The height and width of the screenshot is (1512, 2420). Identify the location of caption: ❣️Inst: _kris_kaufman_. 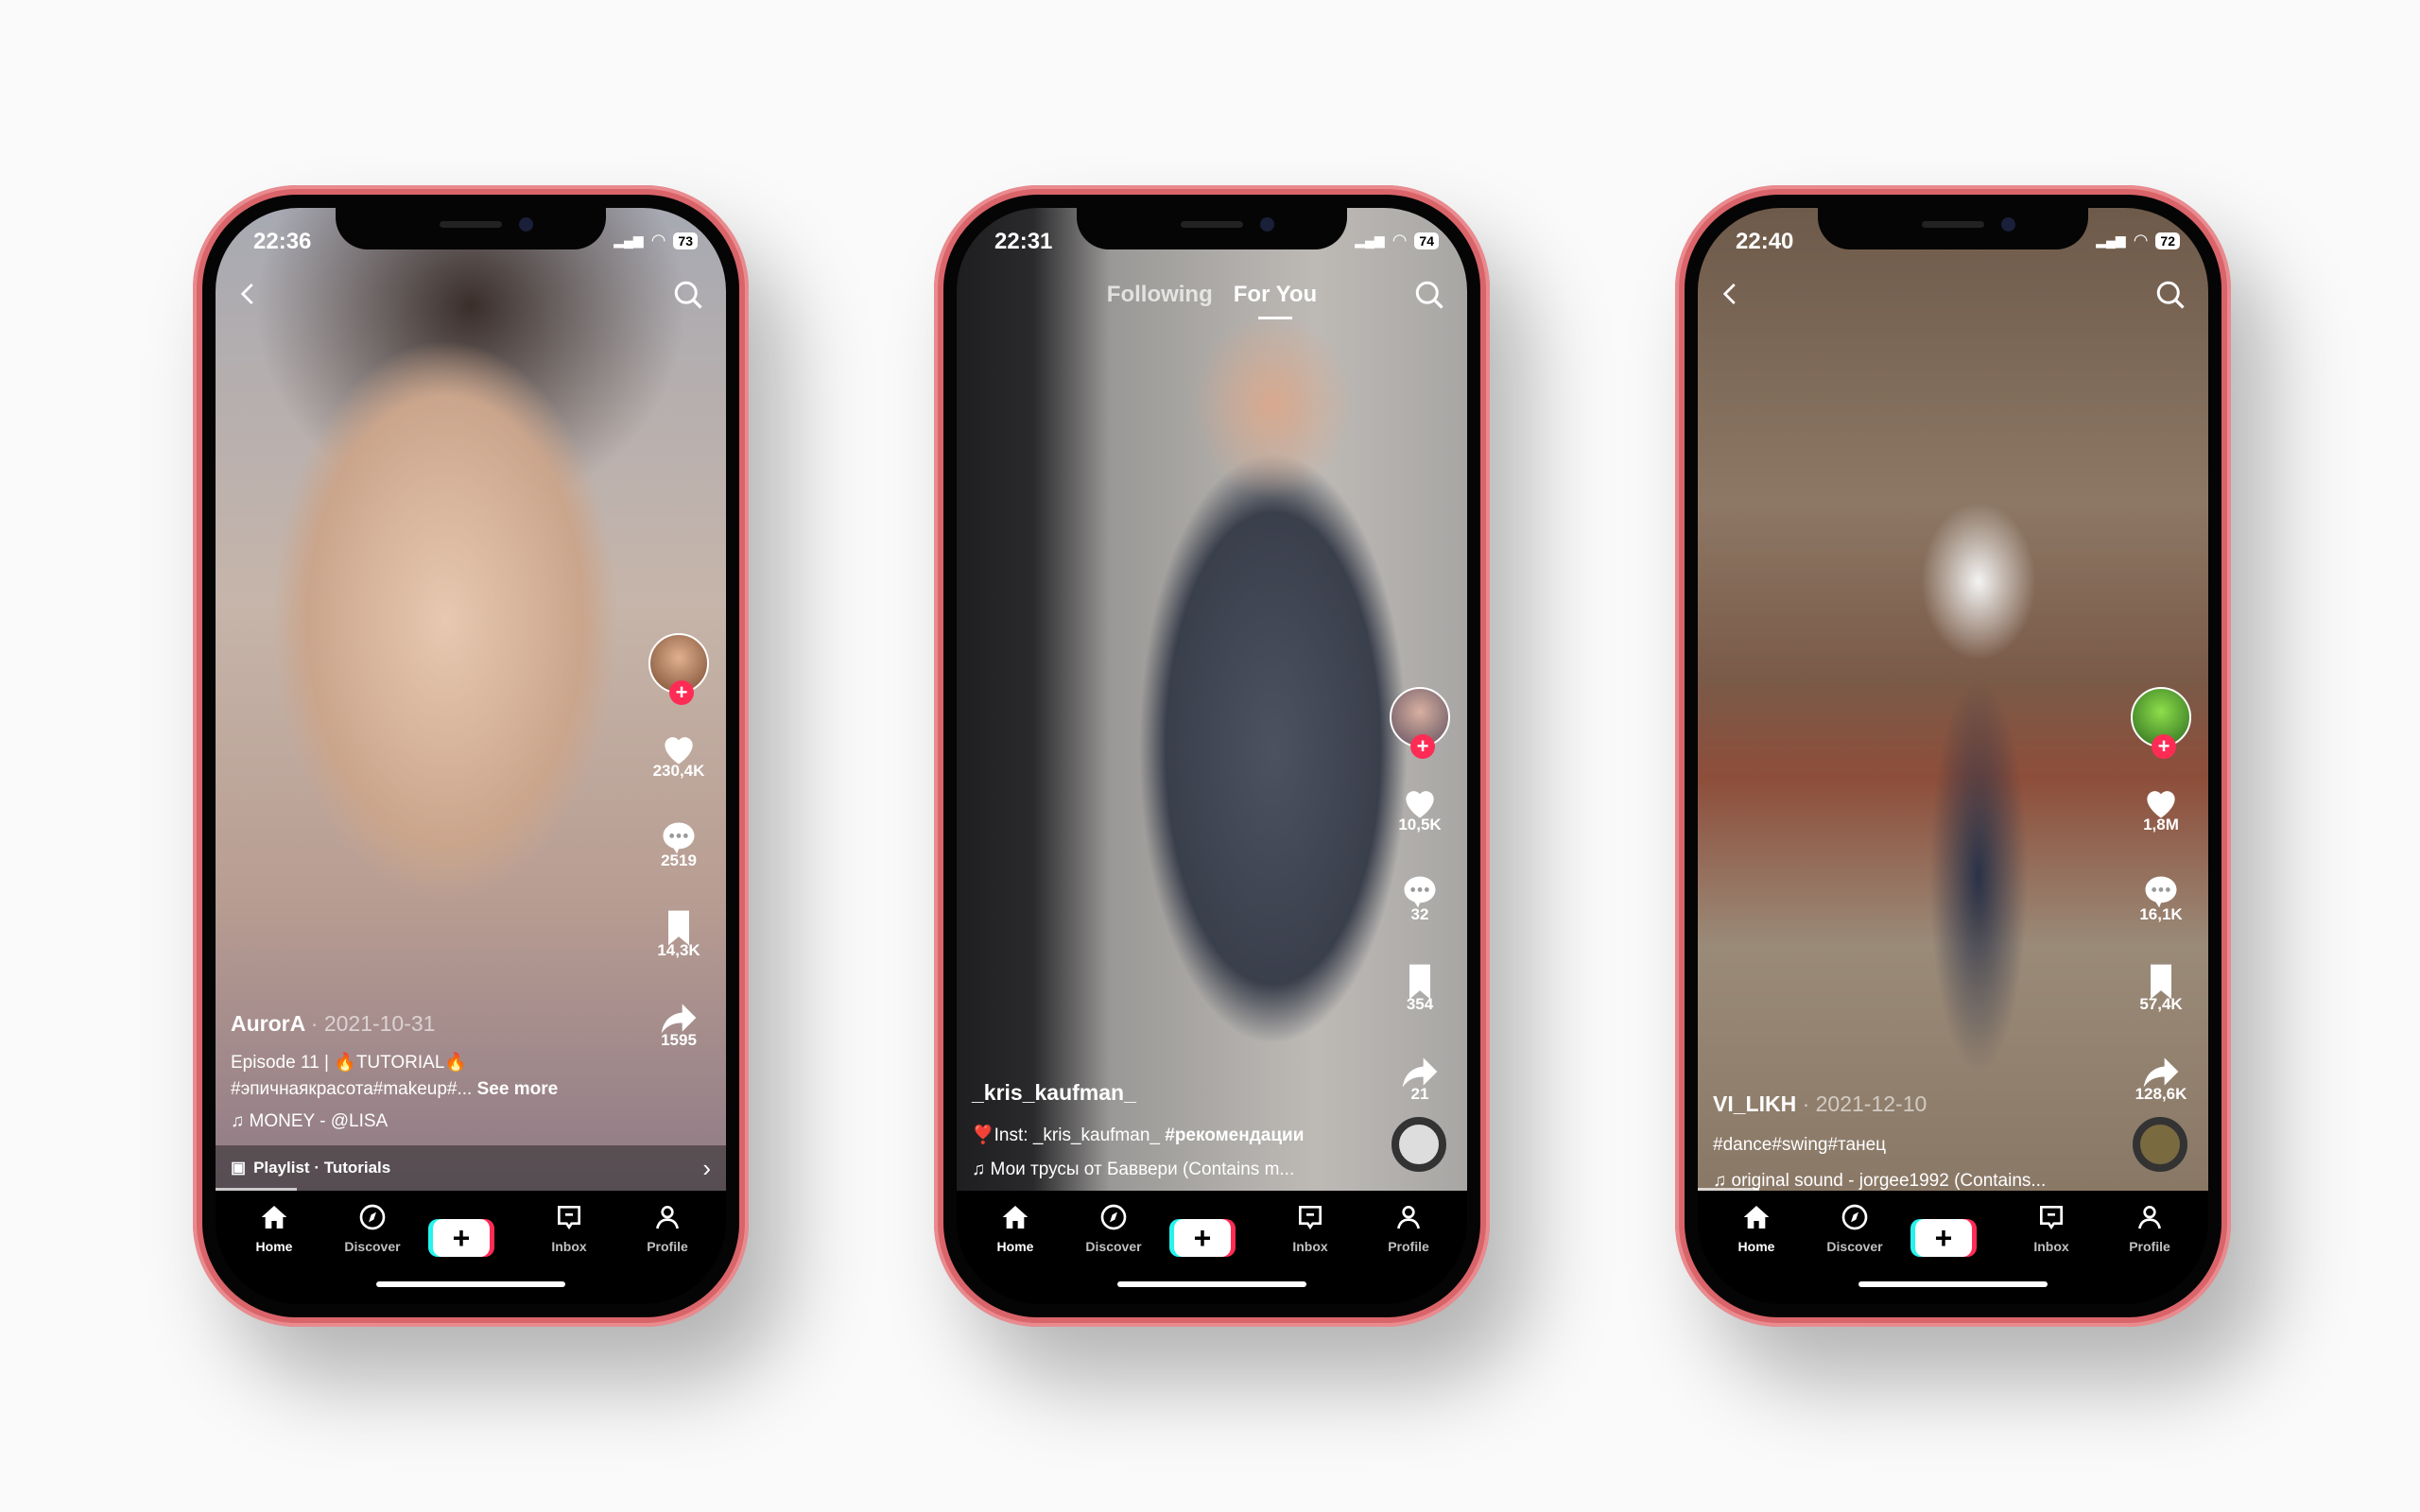
(1066, 1135).